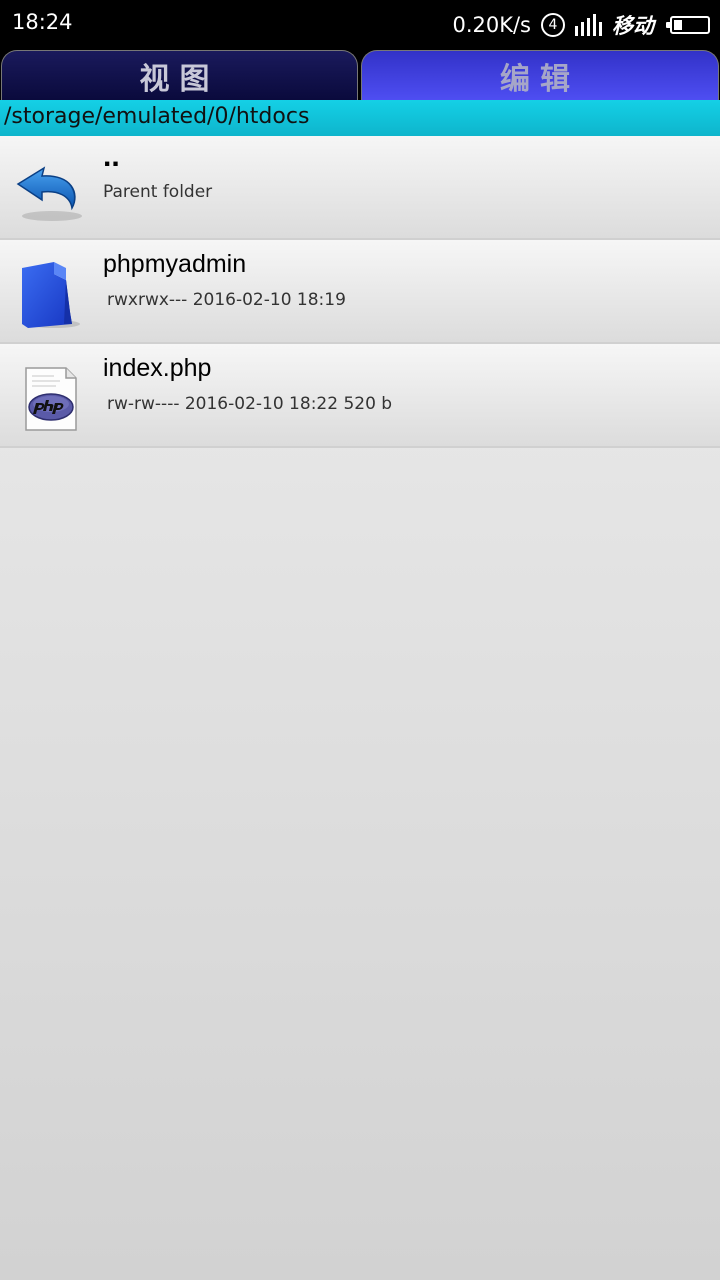 This screenshot has width=720, height=1280. Describe the element at coordinates (633, 26) in the screenshot. I see `carrier-name: 移动` at that location.